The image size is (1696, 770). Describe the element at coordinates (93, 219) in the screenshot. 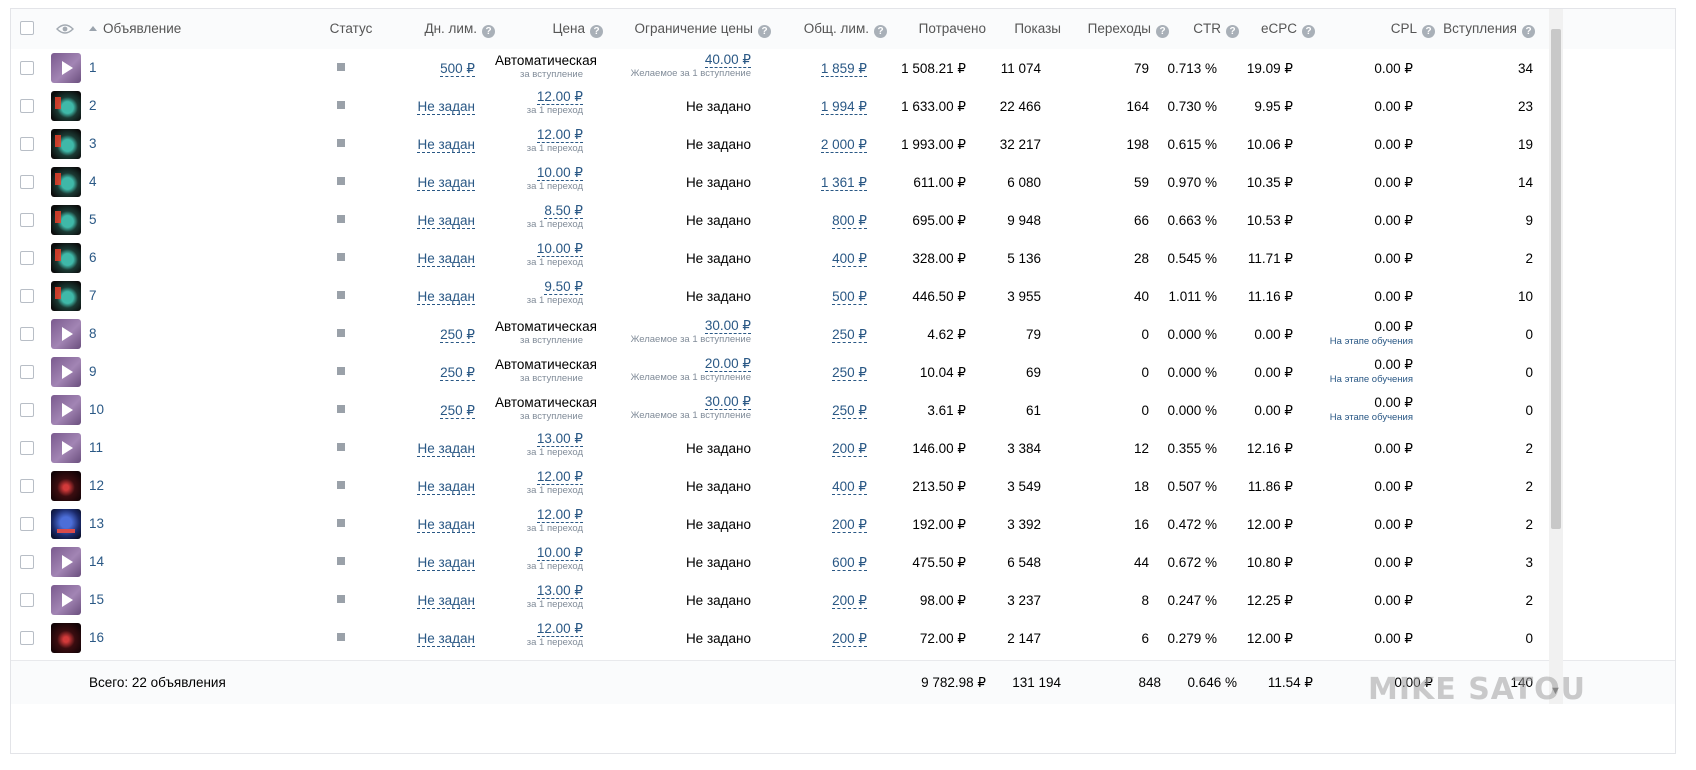

I see `ad-name-link: 5` at that location.